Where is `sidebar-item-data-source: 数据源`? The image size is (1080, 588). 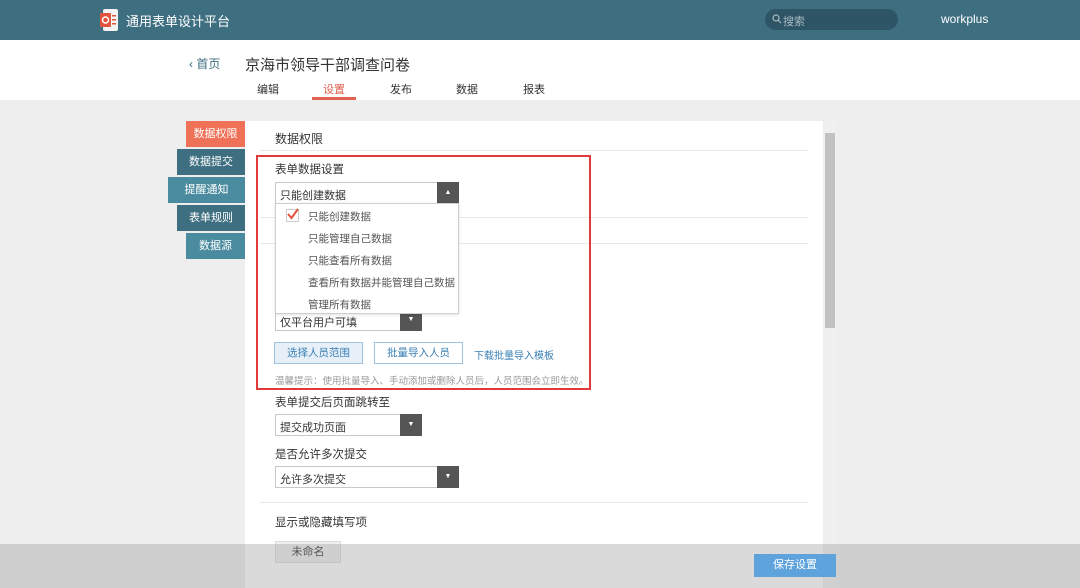
sidebar-item-data-source: 数据源 is located at coordinates (215, 246).